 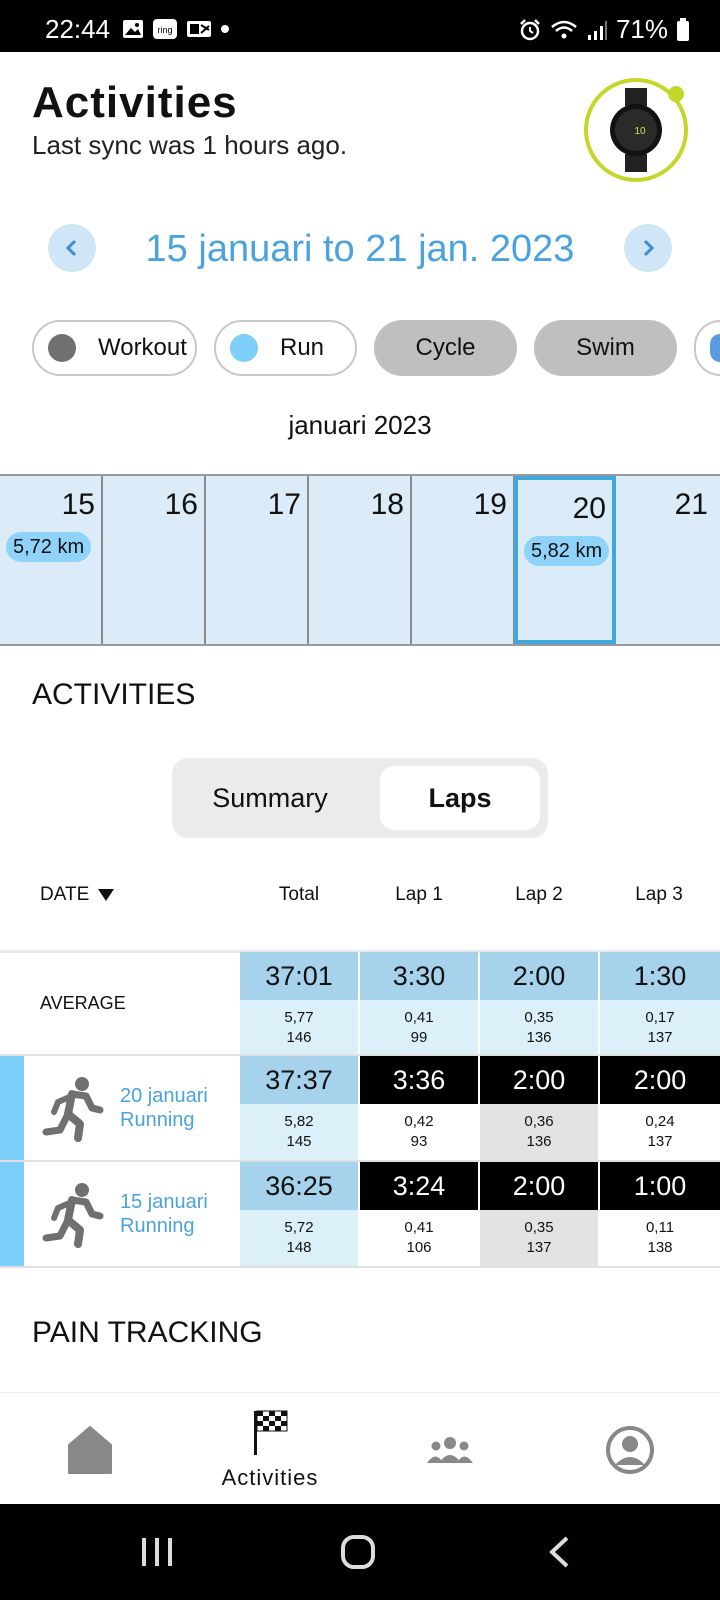 I want to click on page-title: Activities, so click(x=135, y=102).